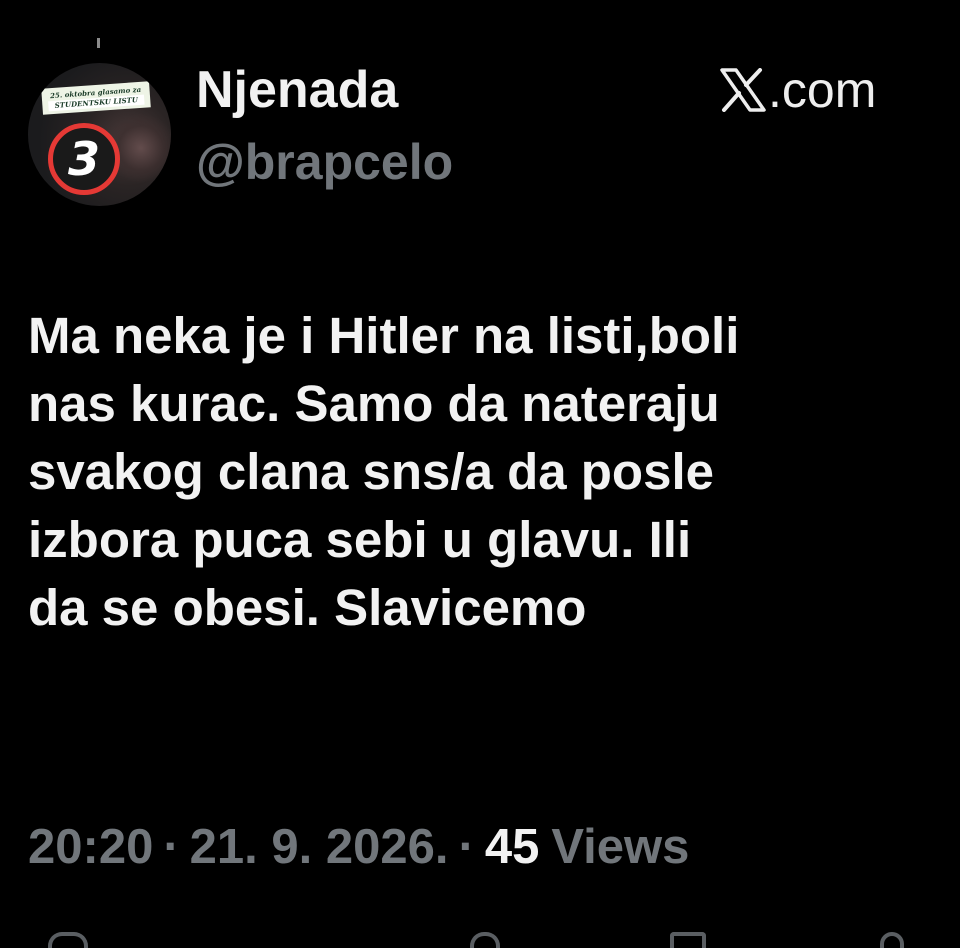 The width and height of the screenshot is (960, 948). What do you see at coordinates (83, 159) in the screenshot?
I see `avatar-number: 3` at bounding box center [83, 159].